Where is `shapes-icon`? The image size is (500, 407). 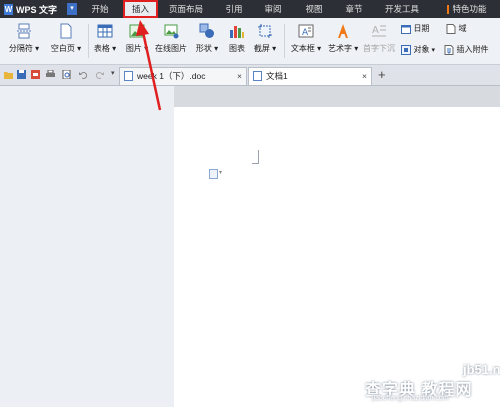
shapes-icon is located at coordinates (206, 30).